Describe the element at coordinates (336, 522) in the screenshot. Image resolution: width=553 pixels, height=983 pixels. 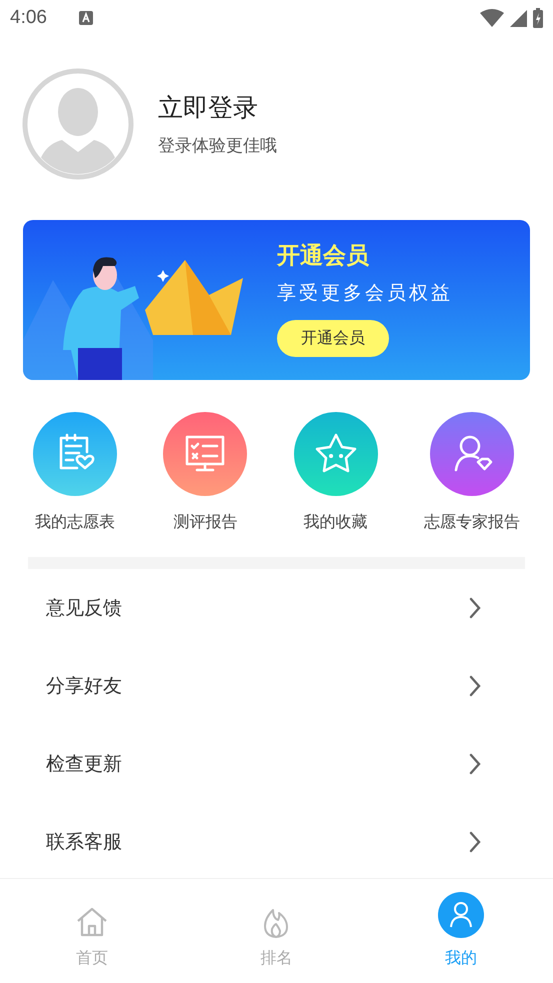
I see `shortcut-label: 我的收藏` at that location.